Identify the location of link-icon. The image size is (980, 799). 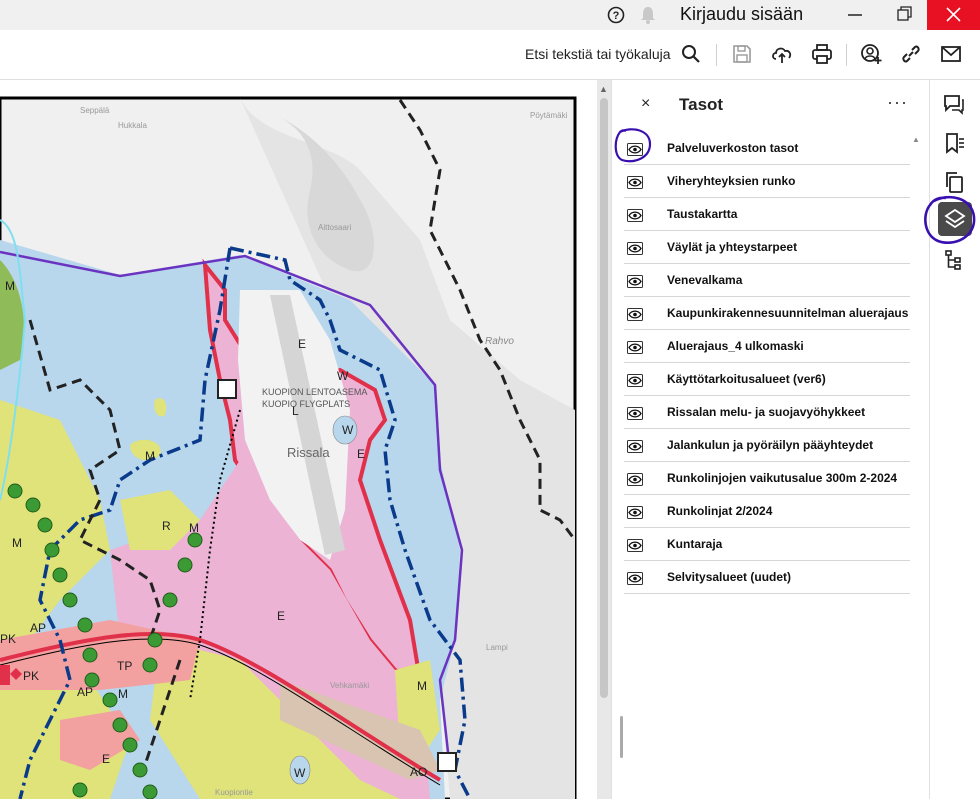
(911, 54).